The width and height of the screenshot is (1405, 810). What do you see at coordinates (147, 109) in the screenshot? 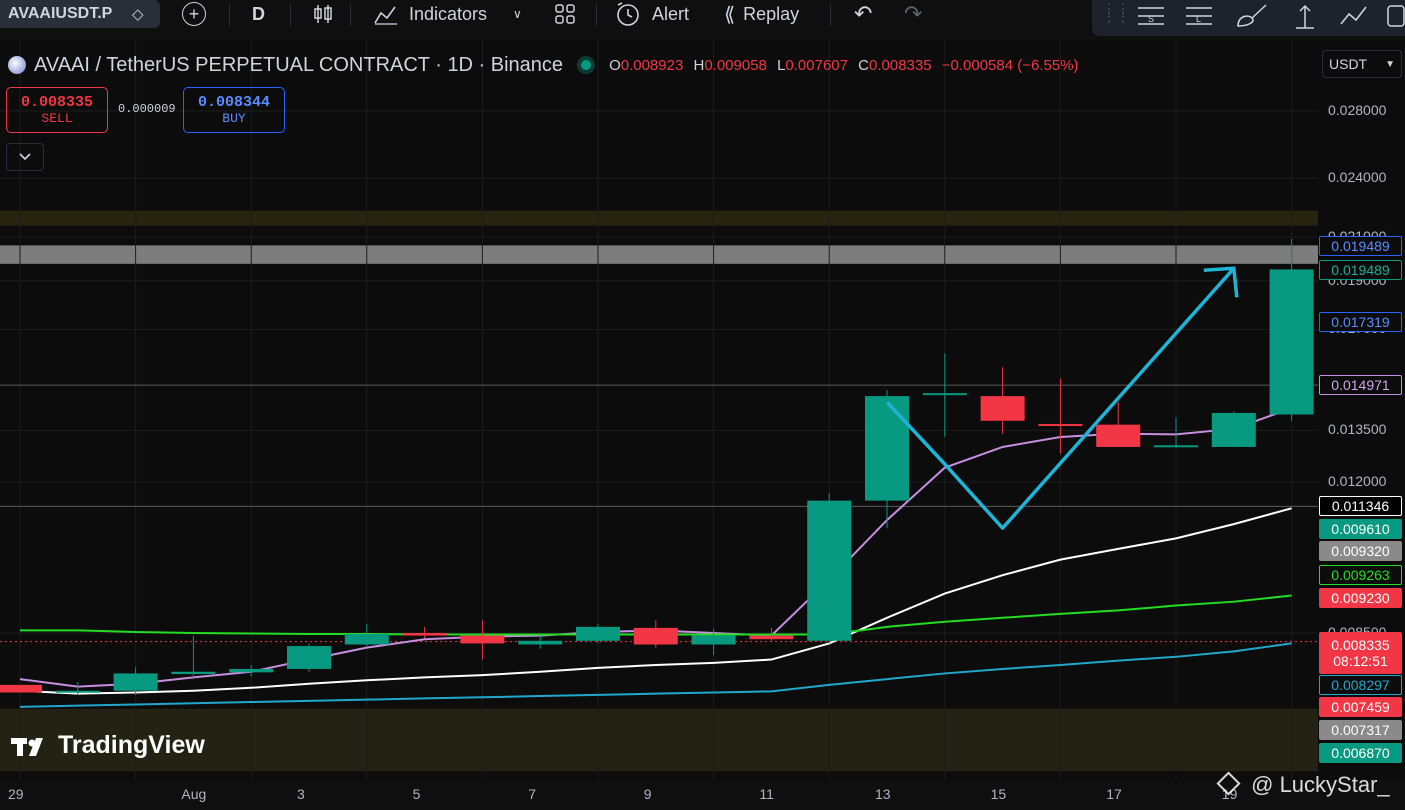
I see `spread-value: 0.000009` at bounding box center [147, 109].